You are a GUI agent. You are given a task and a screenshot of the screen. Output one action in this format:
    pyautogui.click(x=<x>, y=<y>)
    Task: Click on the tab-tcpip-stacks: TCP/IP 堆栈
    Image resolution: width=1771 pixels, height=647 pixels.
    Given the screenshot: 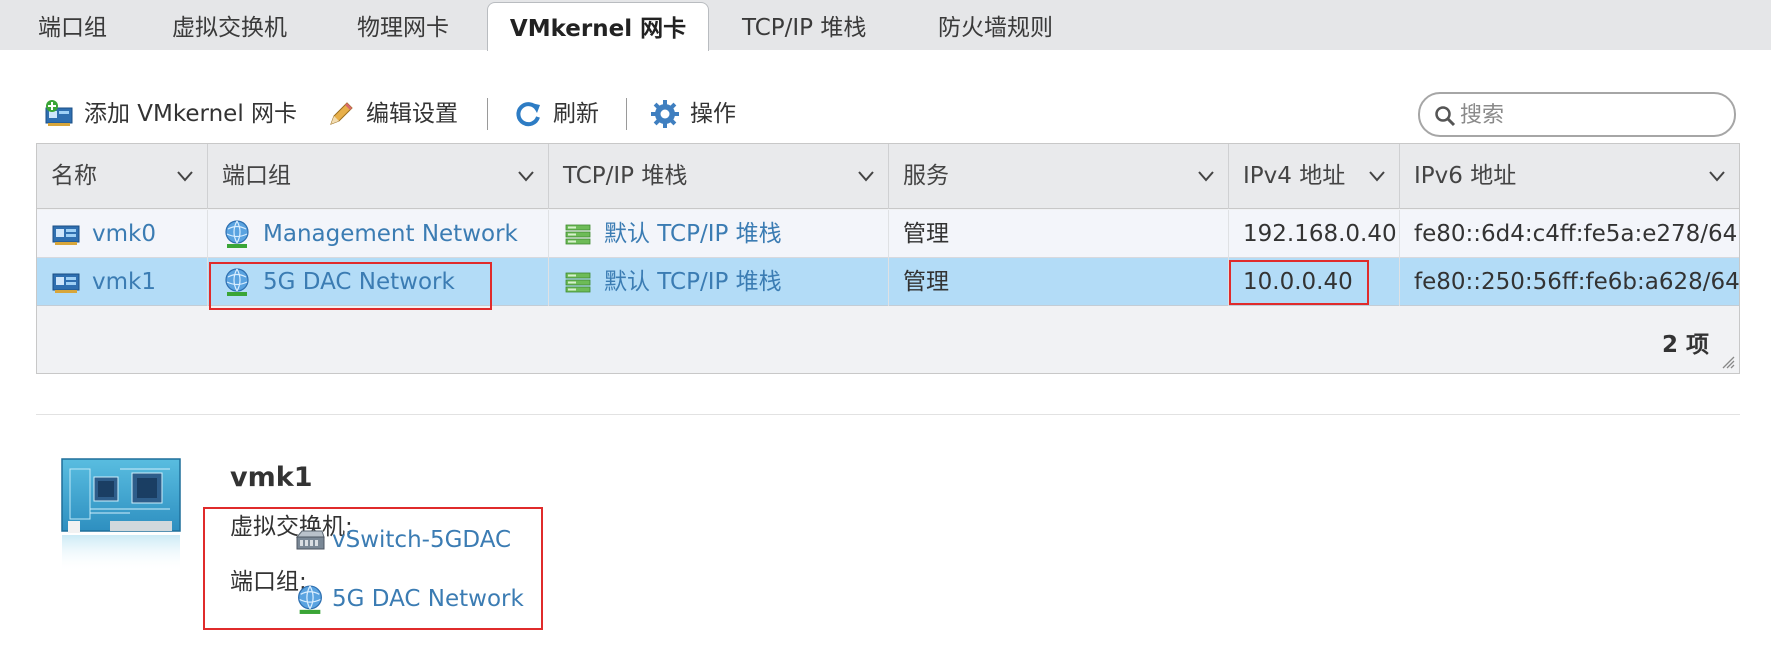 What is the action you would take?
    pyautogui.click(x=804, y=25)
    